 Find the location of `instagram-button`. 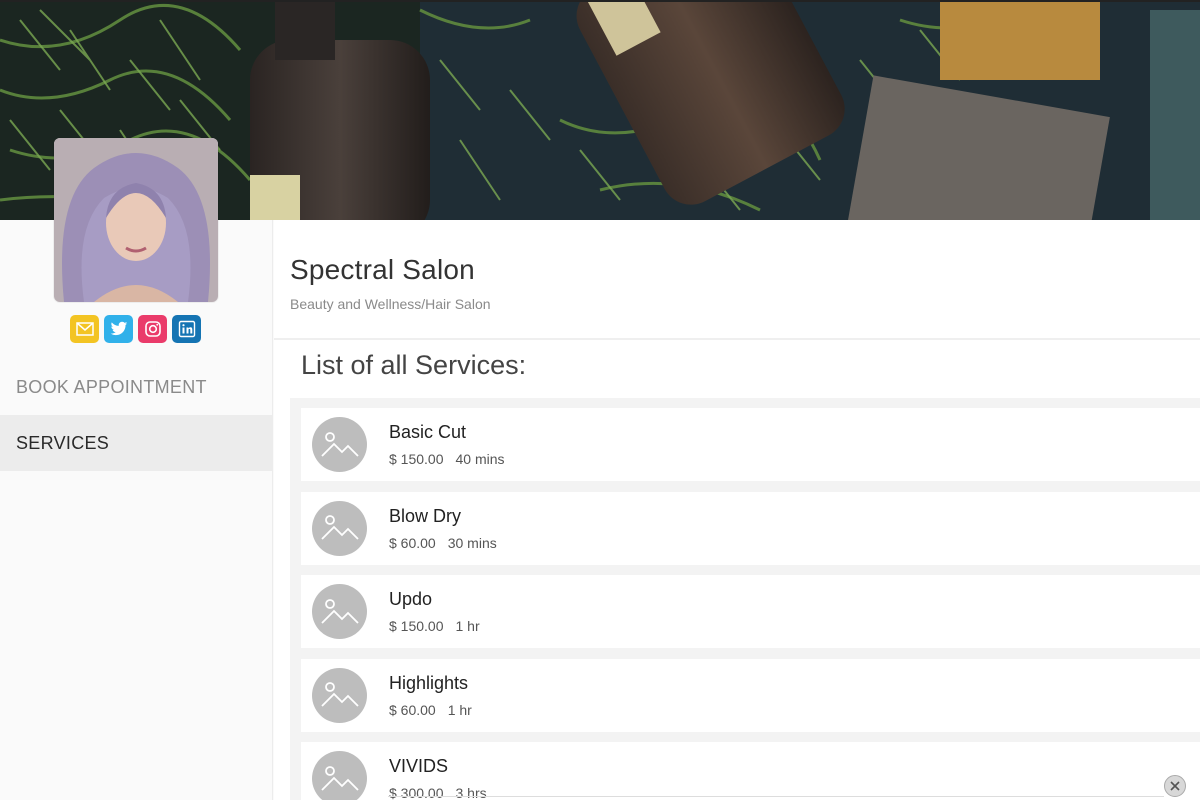

instagram-button is located at coordinates (152, 329).